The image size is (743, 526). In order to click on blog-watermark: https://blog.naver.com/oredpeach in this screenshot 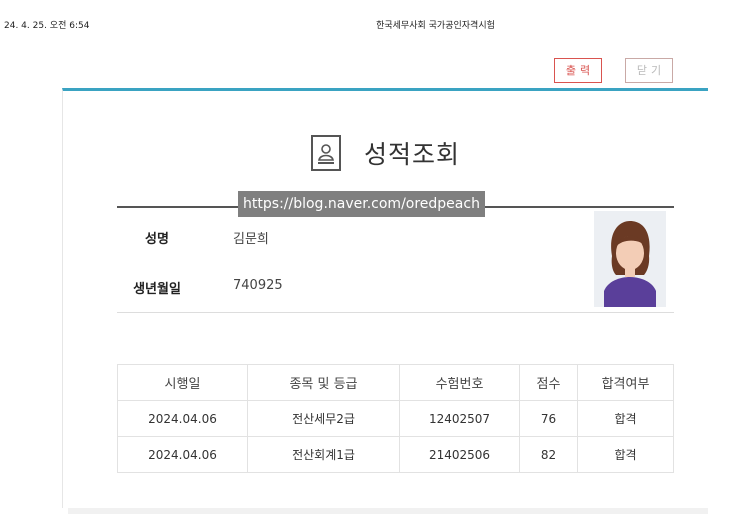, I will do `click(361, 204)`.